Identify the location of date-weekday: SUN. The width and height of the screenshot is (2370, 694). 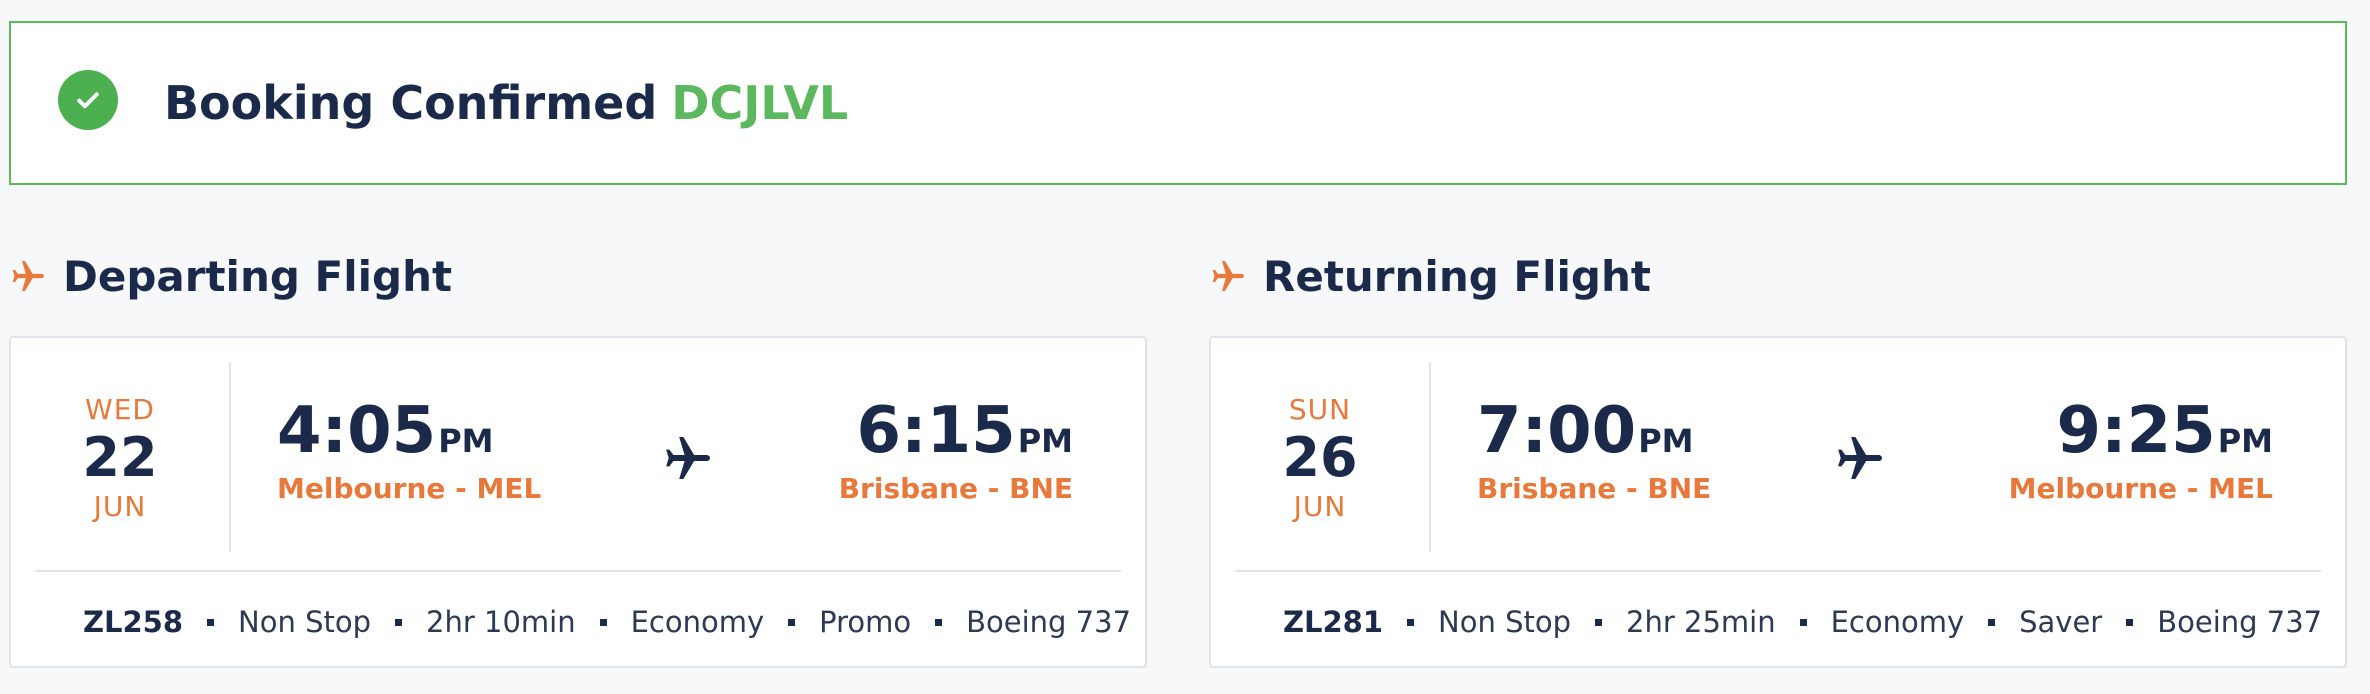
(1320, 409).